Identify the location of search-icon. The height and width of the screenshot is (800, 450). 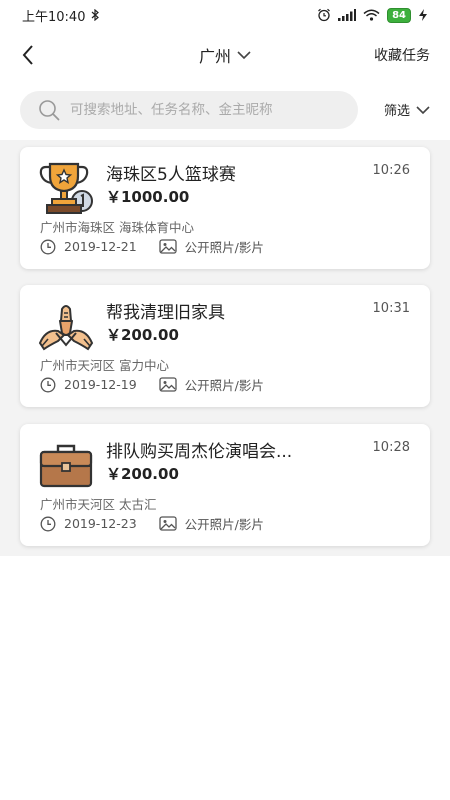
(49, 110).